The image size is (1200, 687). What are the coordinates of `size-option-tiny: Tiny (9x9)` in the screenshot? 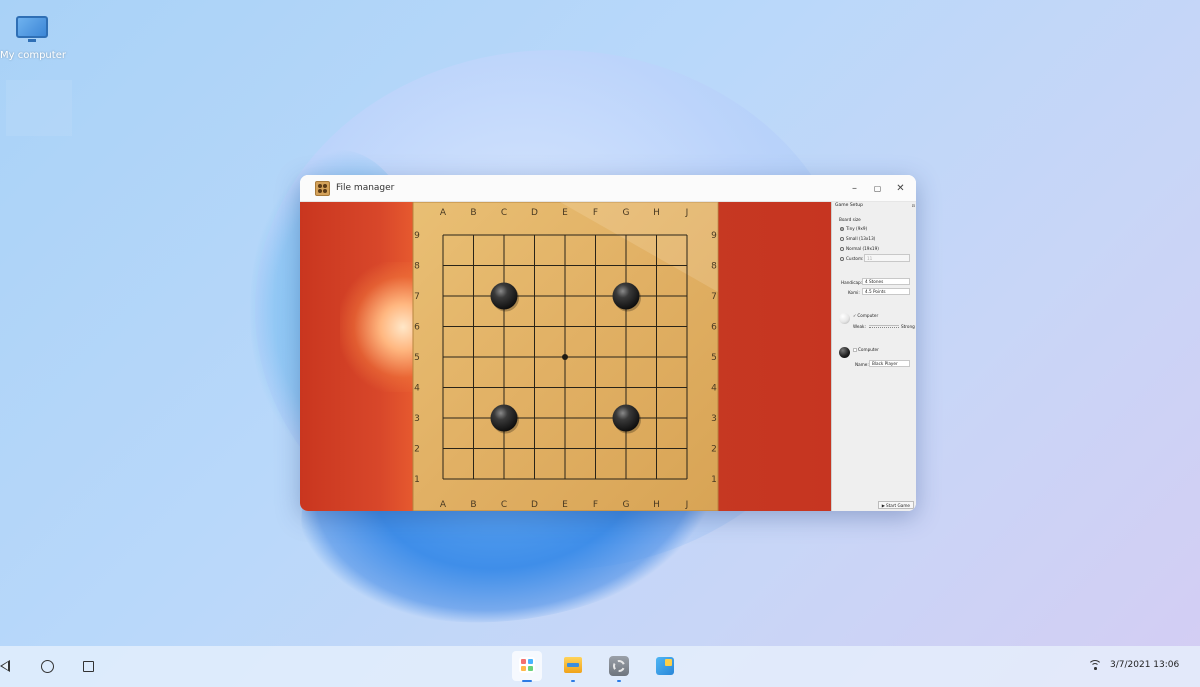 It's located at (853, 228).